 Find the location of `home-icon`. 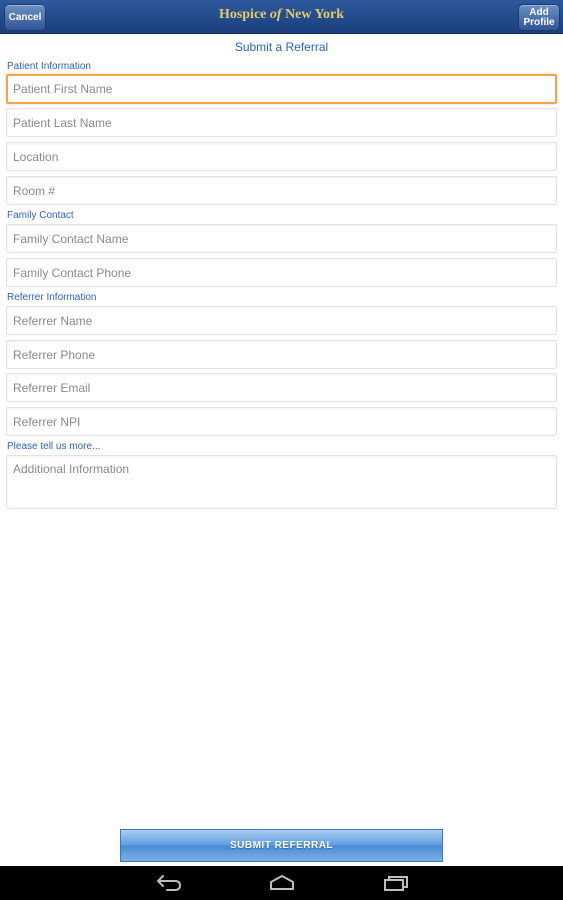

home-icon is located at coordinates (282, 883).